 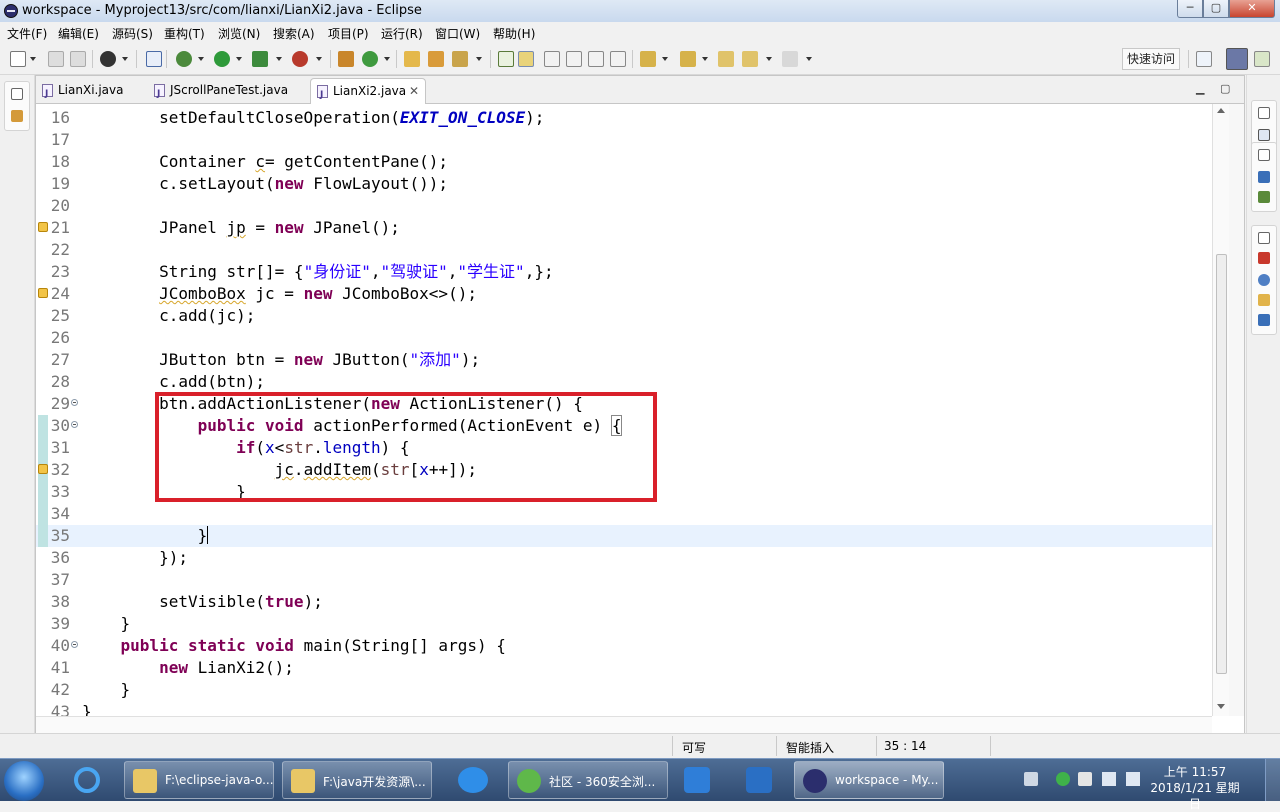 What do you see at coordinates (624, 338) in the screenshot?
I see `code-line: 26` at bounding box center [624, 338].